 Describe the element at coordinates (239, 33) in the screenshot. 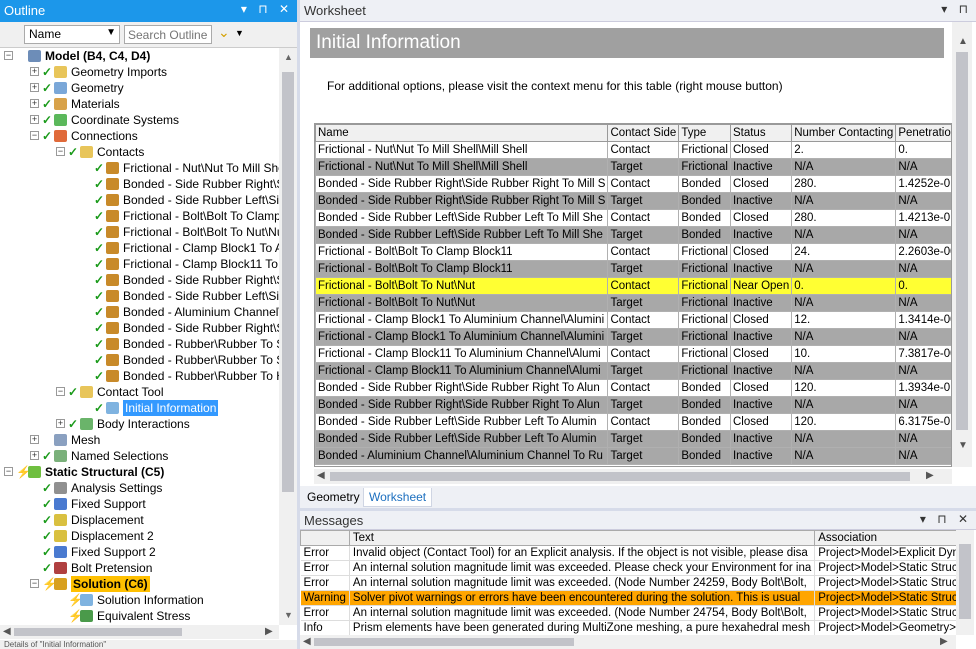

I see `toolbar-menu-icon: ▼` at that location.